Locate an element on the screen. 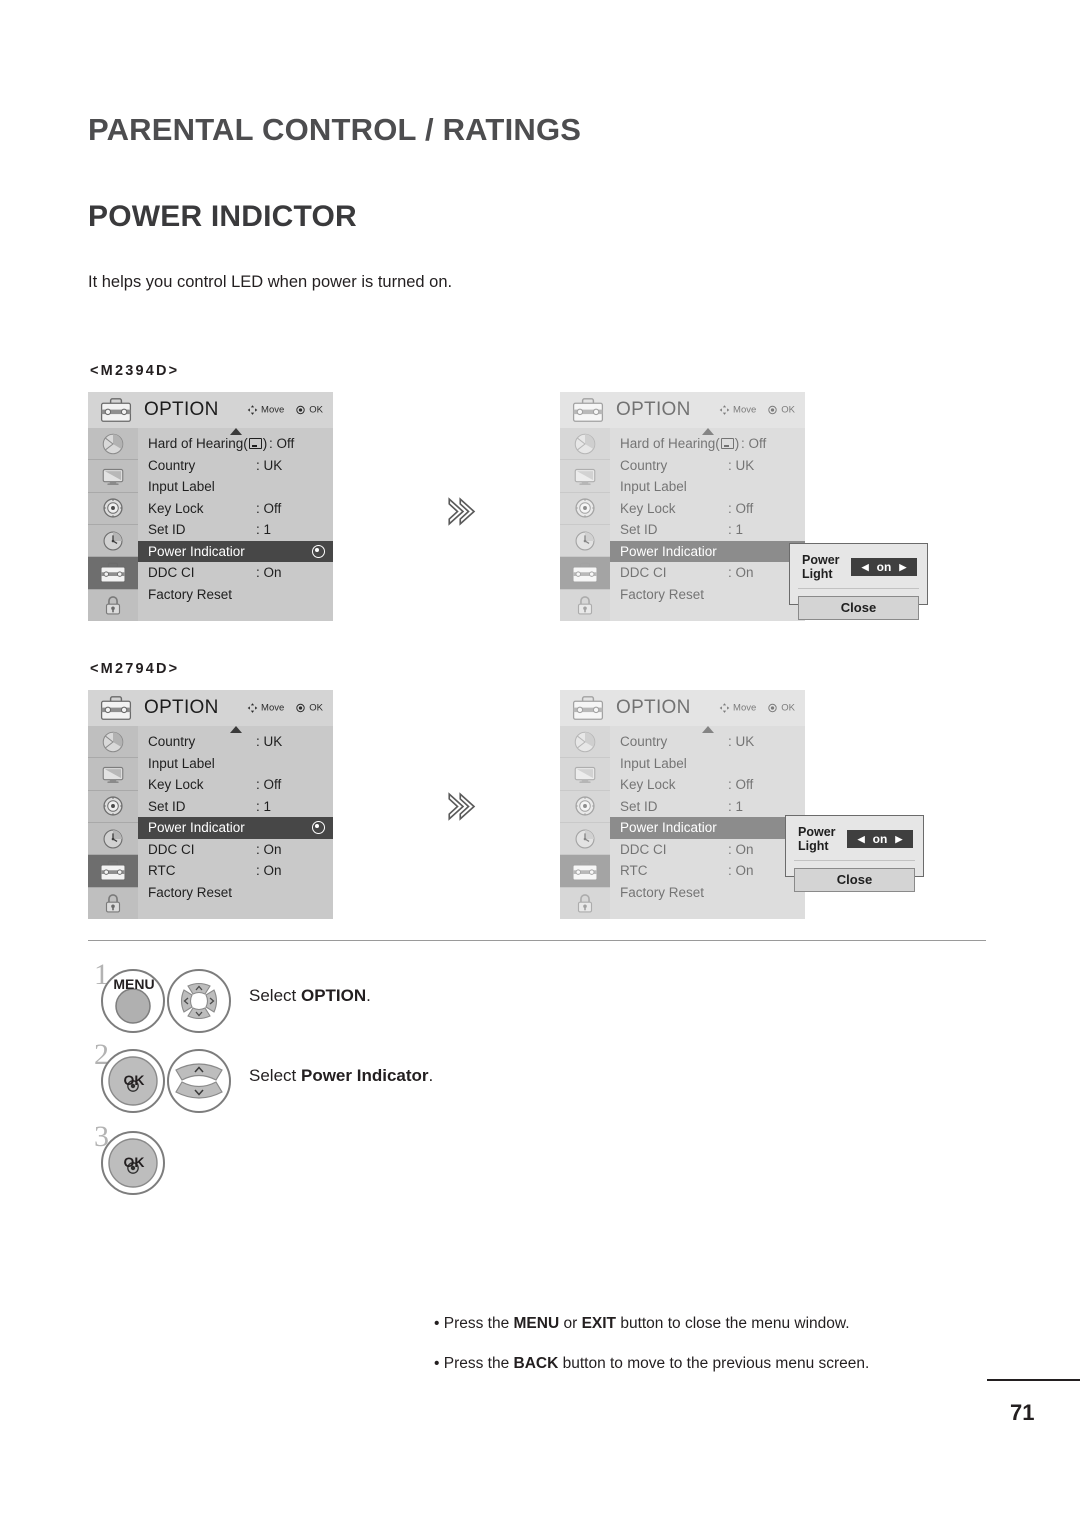 The width and height of the screenshot is (1080, 1528). menu-item-value: : 1 is located at coordinates (264, 806).